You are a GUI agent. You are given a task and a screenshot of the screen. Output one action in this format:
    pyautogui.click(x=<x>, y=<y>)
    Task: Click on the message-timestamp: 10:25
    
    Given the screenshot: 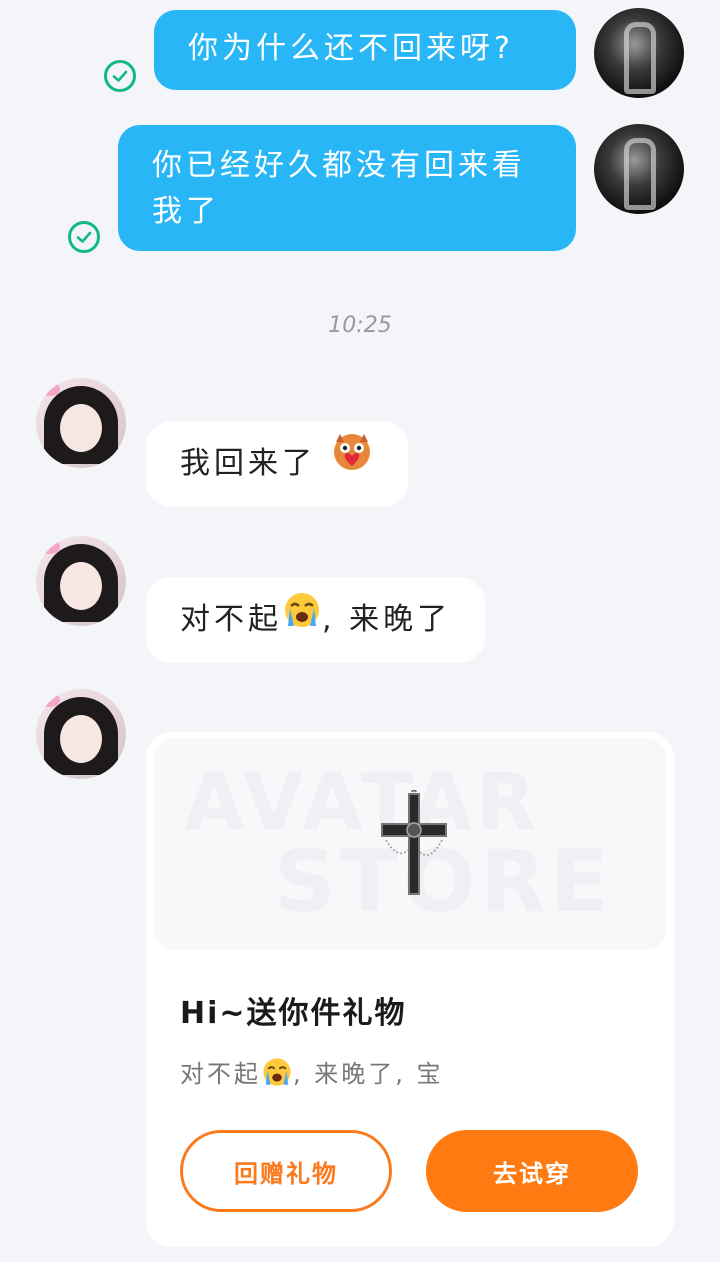 What is the action you would take?
    pyautogui.click(x=360, y=325)
    